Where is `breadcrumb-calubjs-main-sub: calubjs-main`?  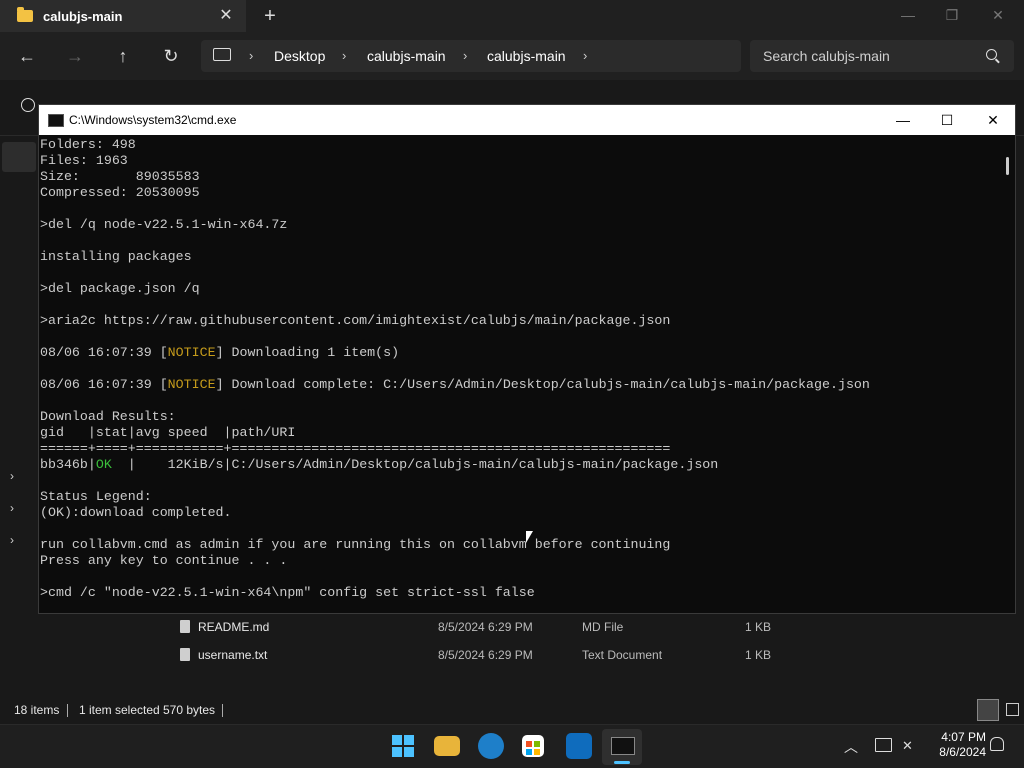
breadcrumb-calubjs-main-sub: calubjs-main is located at coordinates (526, 56).